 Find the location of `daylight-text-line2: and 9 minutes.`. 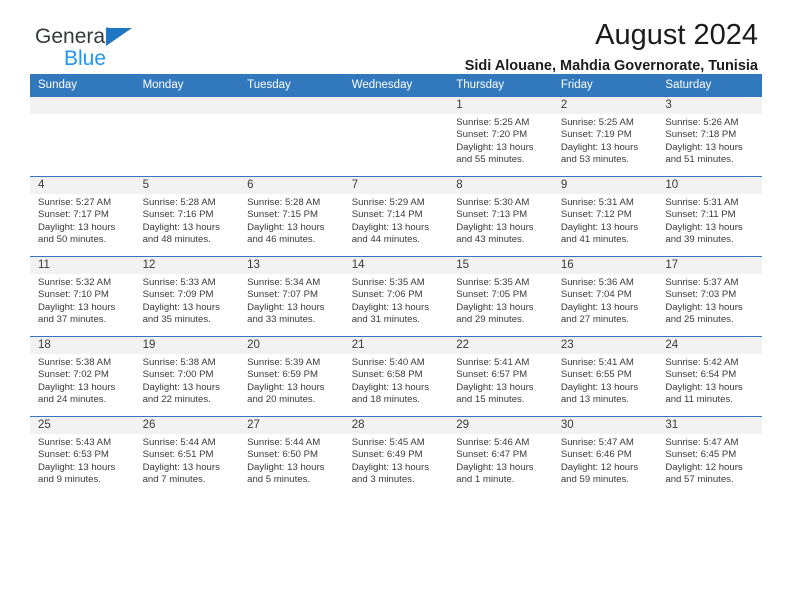

daylight-text-line2: and 9 minutes. is located at coordinates (69, 480).